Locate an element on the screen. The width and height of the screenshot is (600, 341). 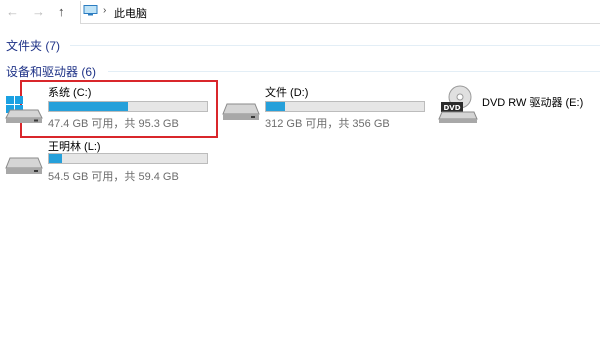
folders-group-header: 文件夹 (7) is located at coordinates (300, 46).